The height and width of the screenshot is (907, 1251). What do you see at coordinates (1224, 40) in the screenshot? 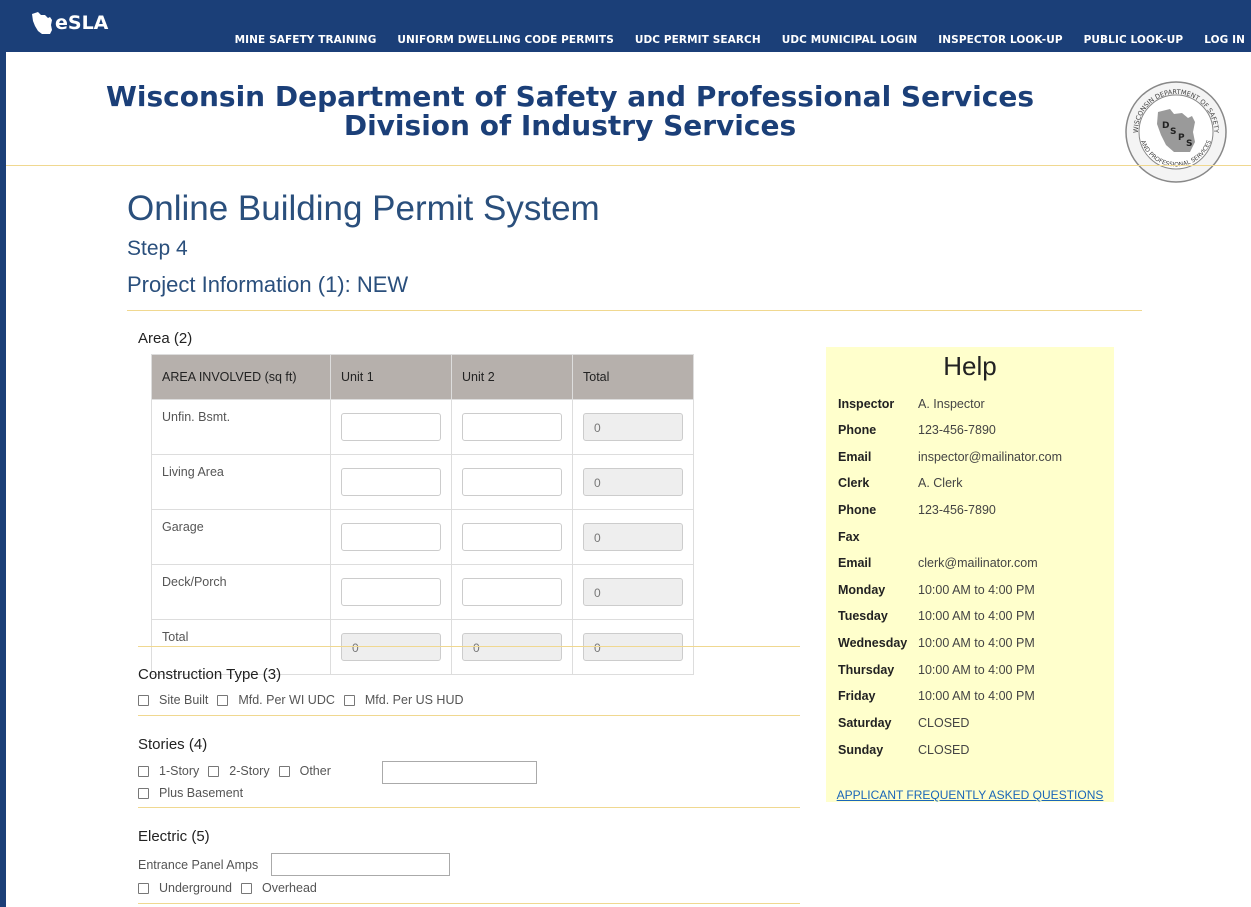
I see `nav-log-in: LOG IN` at bounding box center [1224, 40].